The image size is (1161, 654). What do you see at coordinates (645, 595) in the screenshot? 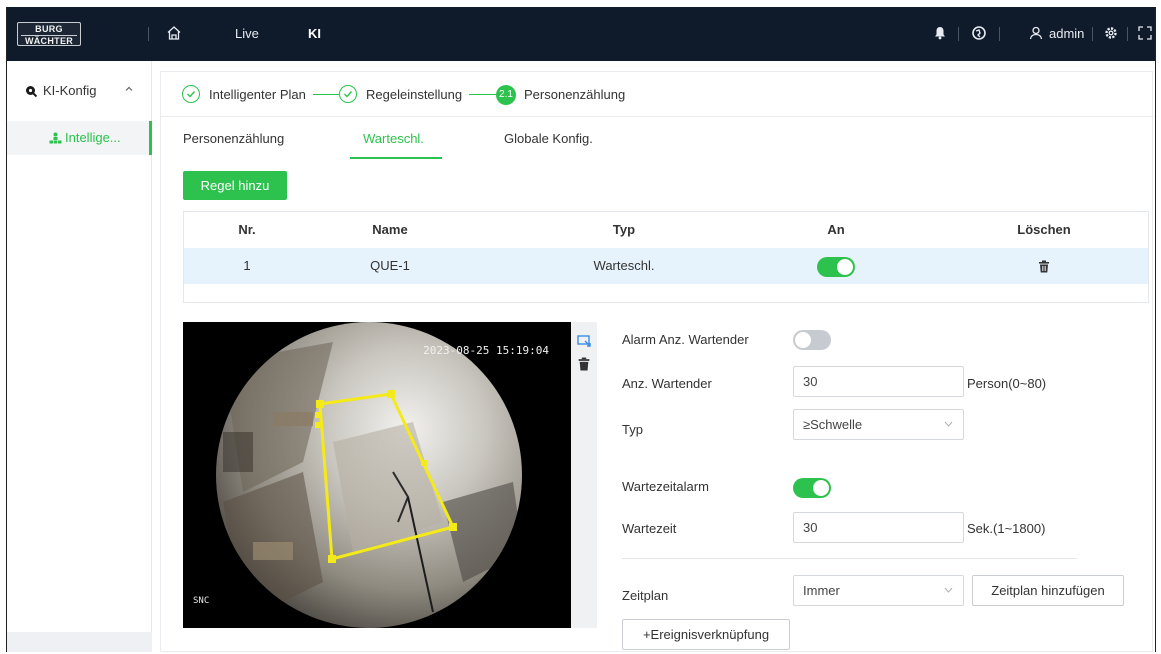
I see `label-schedule: Zeitplan` at bounding box center [645, 595].